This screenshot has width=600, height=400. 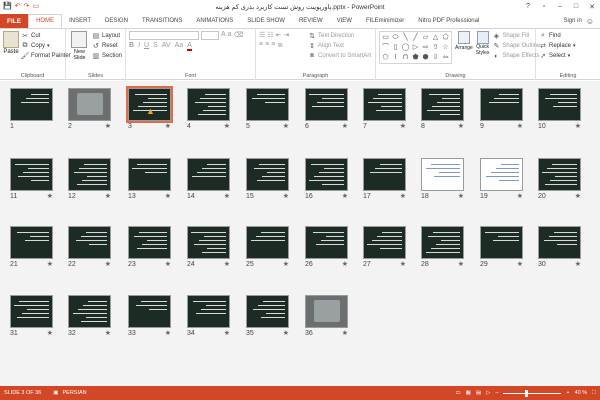 What do you see at coordinates (46, 36) in the screenshot?
I see `cut-button: ✂ Cut` at bounding box center [46, 36].